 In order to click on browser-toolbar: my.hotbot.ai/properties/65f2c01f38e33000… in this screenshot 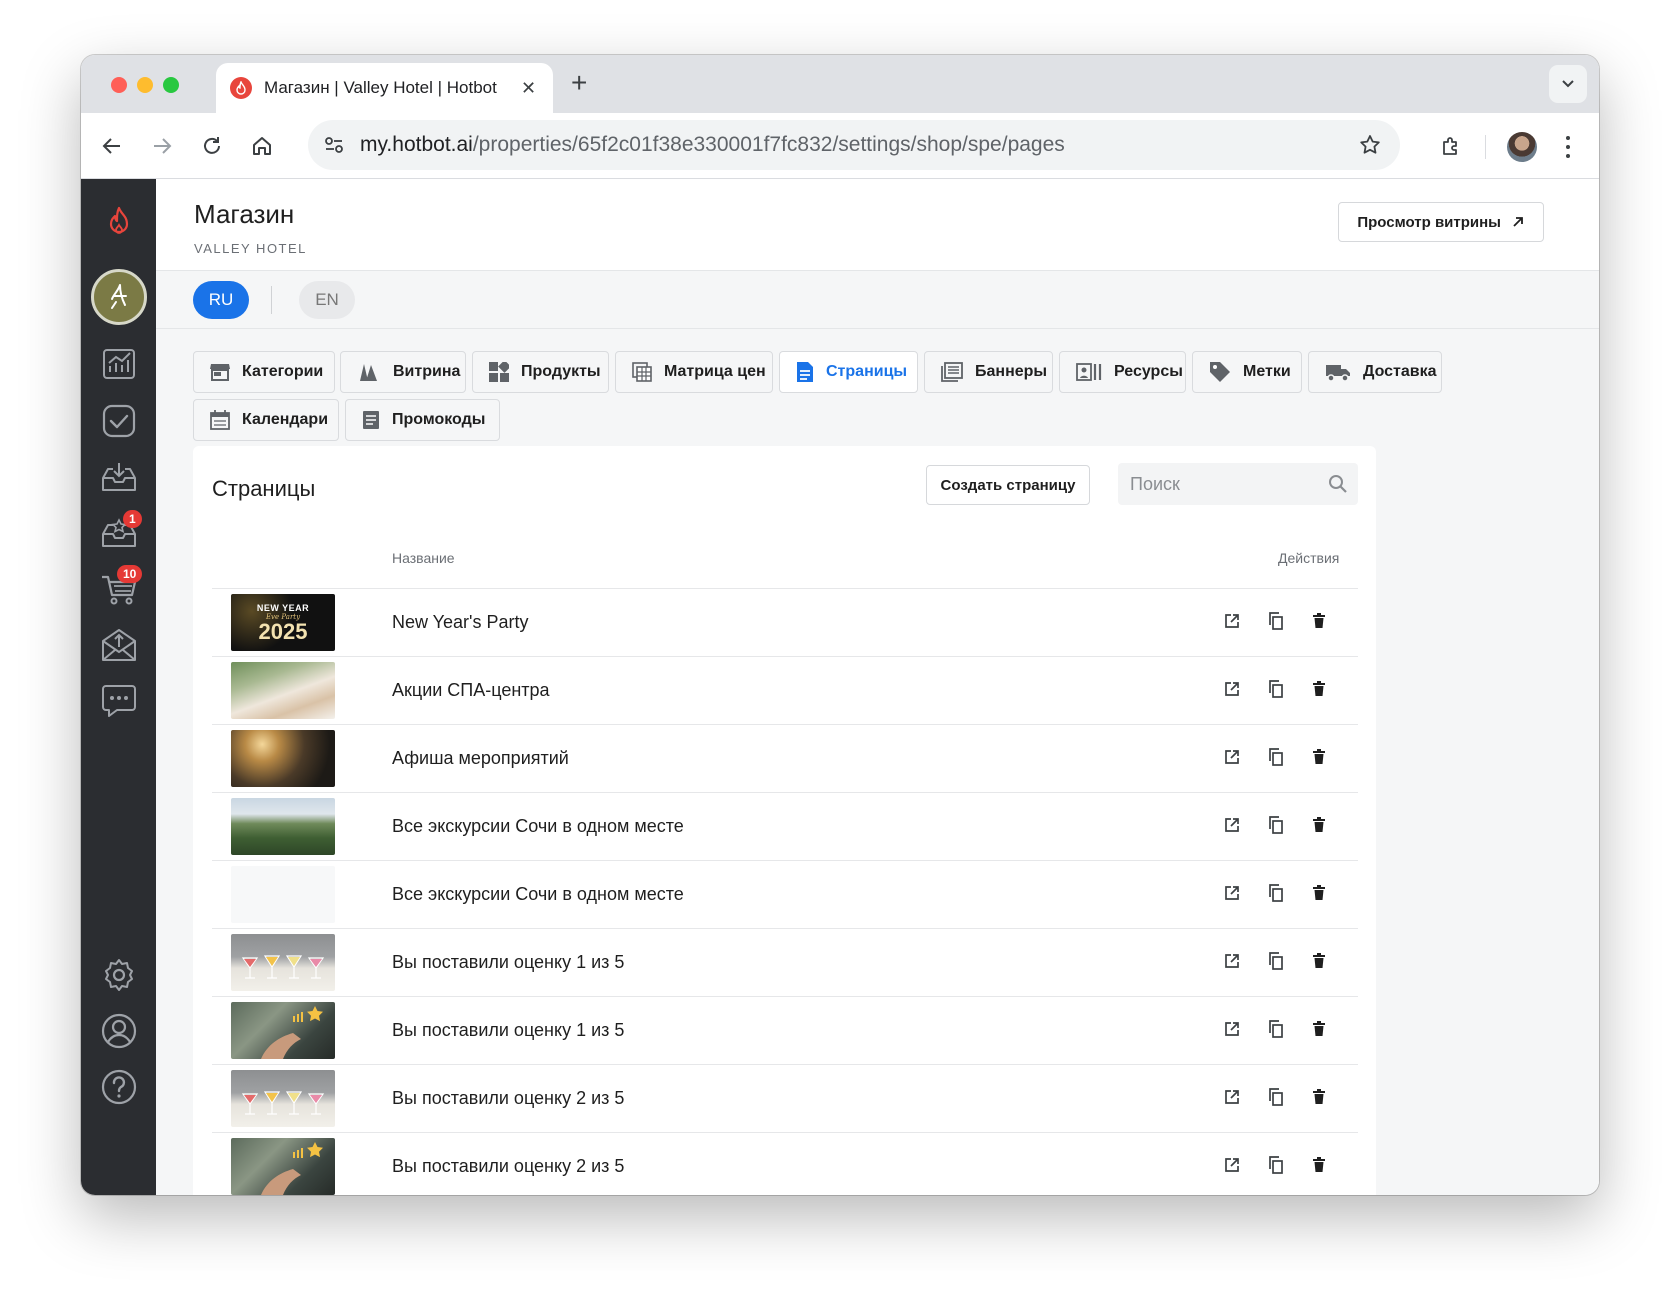, I will do `click(840, 146)`.